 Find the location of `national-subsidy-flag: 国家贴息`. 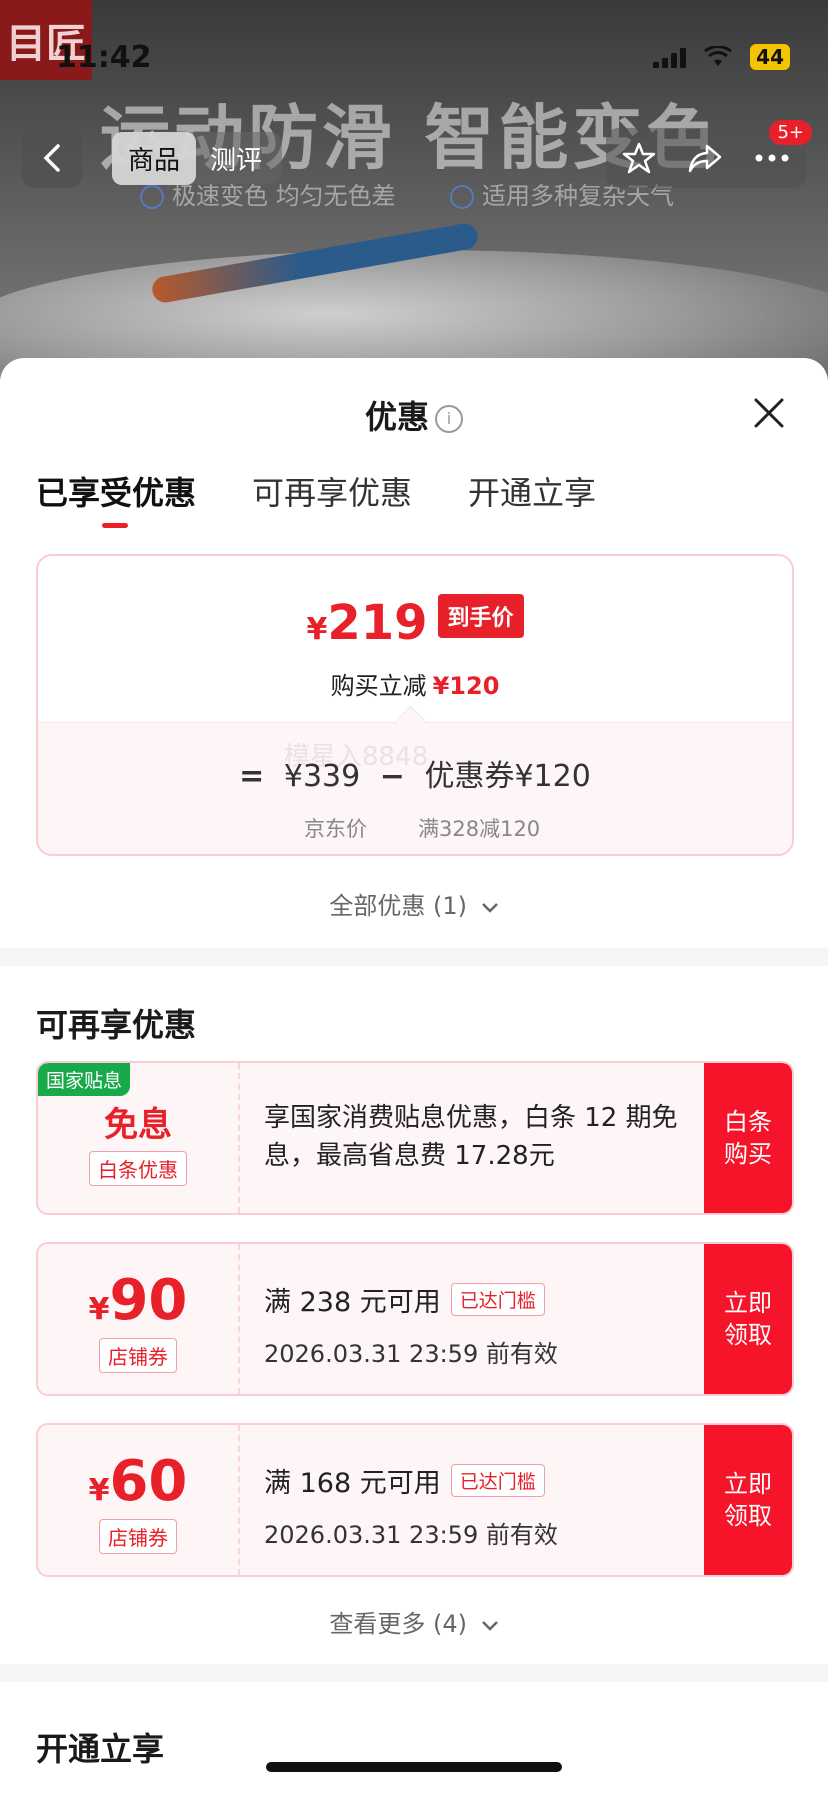

national-subsidy-flag: 国家贴息 is located at coordinates (84, 1079).